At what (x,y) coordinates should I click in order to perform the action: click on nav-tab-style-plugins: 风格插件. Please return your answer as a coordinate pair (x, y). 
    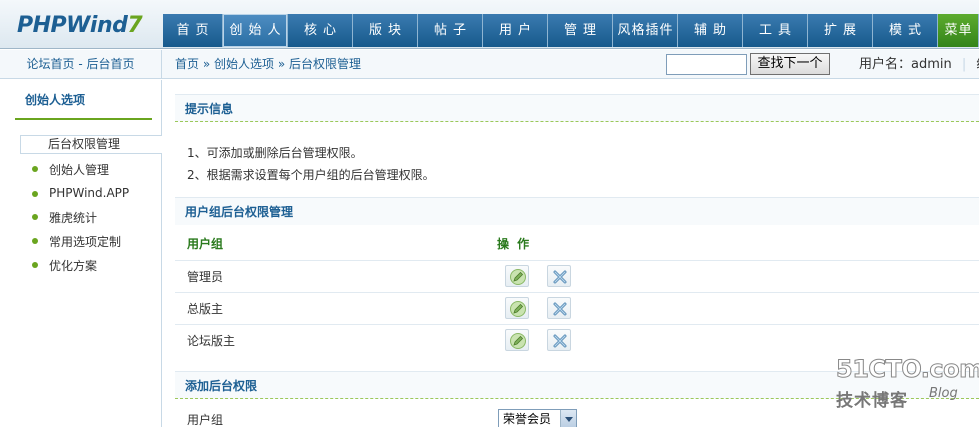
    Looking at the image, I should click on (645, 30).